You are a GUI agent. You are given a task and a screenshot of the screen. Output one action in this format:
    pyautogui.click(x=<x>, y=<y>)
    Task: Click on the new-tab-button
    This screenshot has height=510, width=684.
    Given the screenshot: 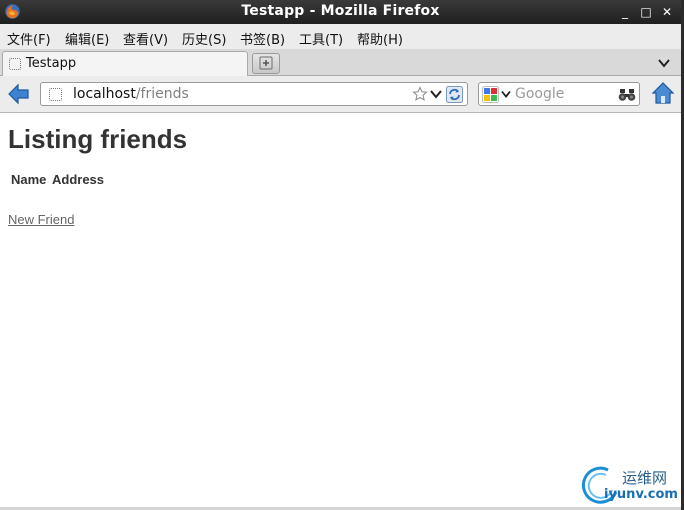 What is the action you would take?
    pyautogui.click(x=266, y=63)
    